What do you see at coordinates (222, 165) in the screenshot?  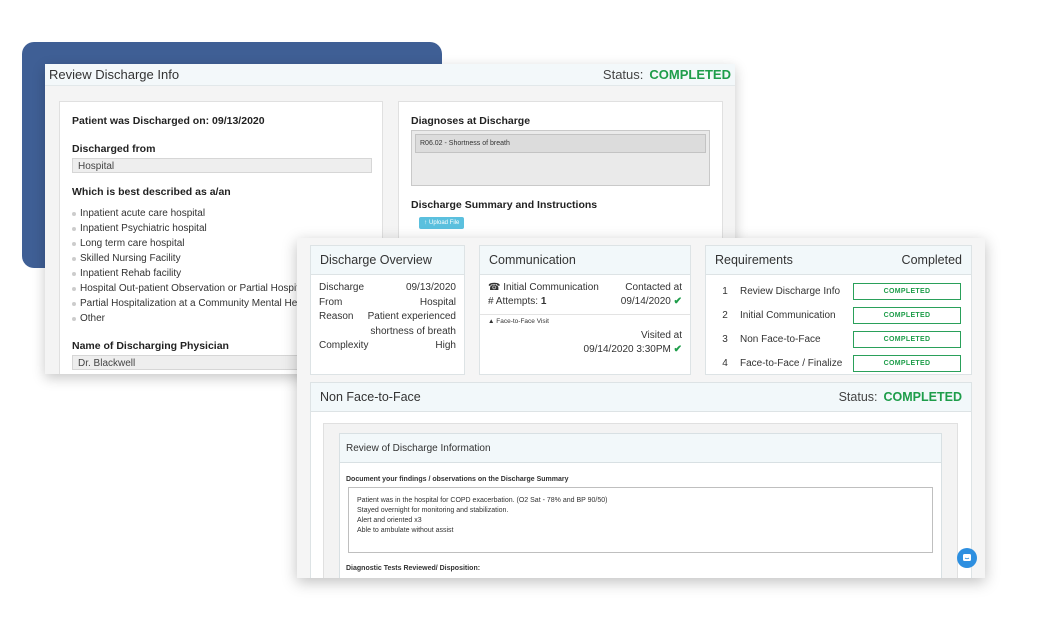 I see `discharged-from-field: Hospital` at bounding box center [222, 165].